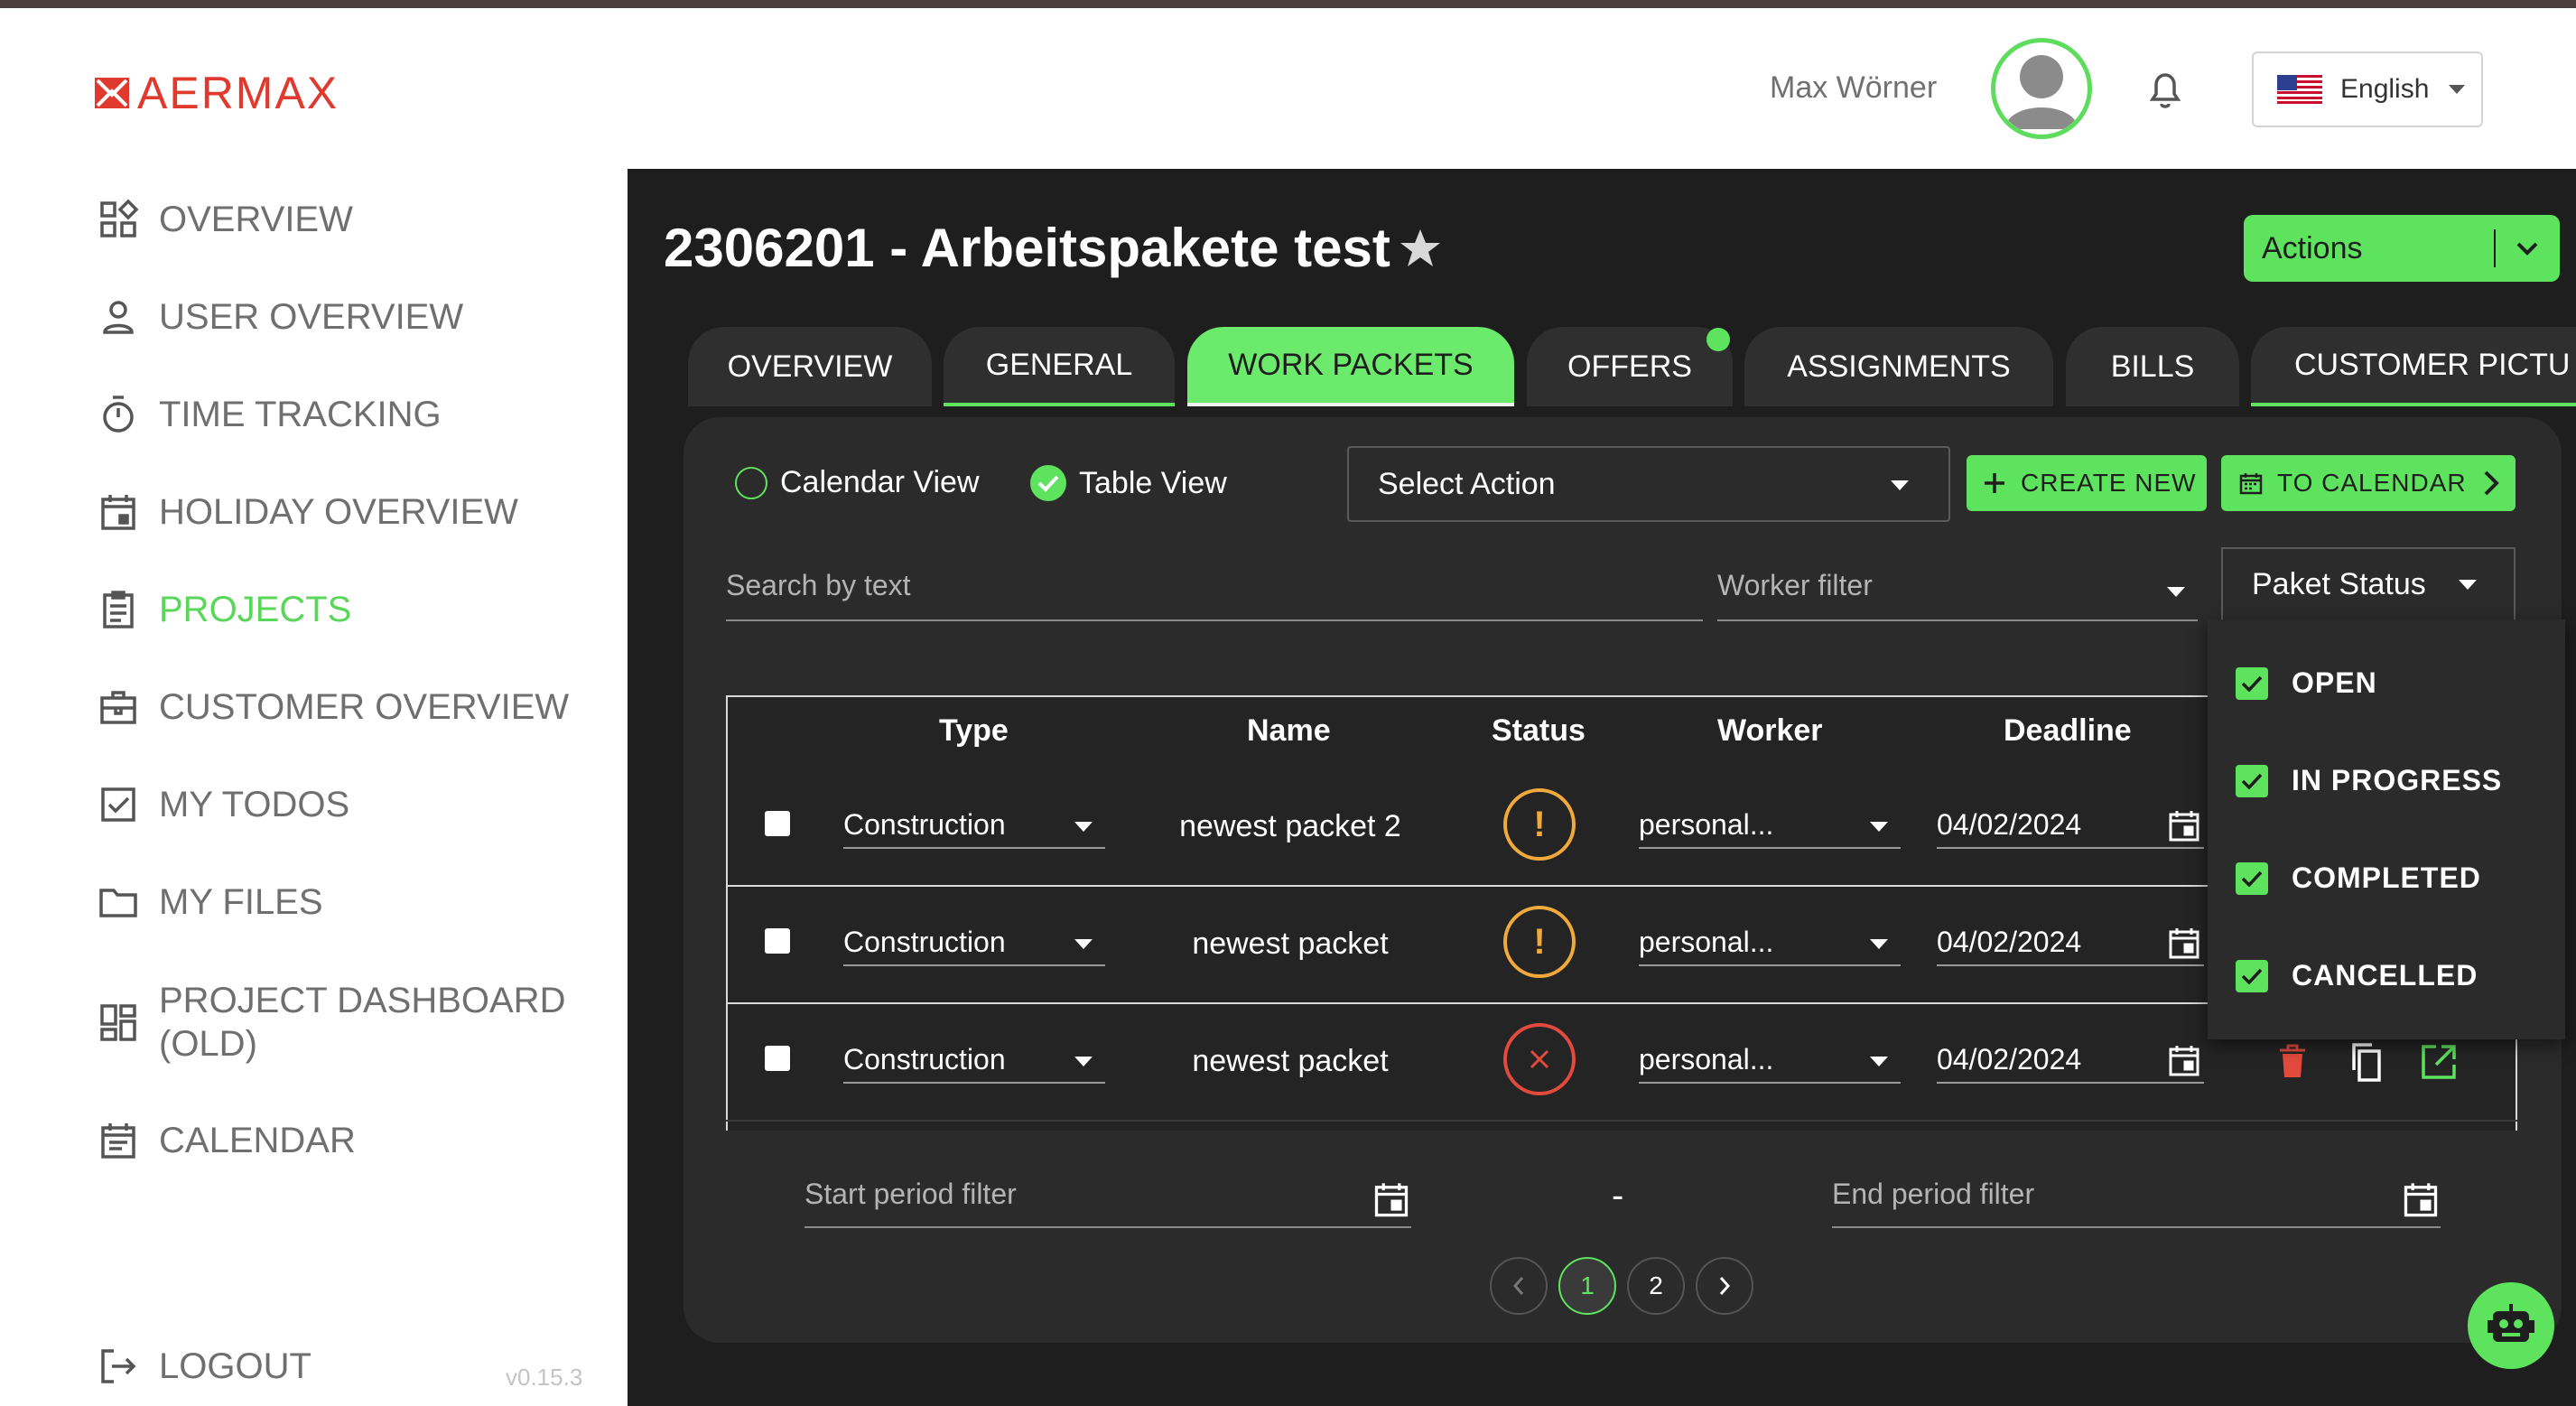 Image resolution: width=2576 pixels, height=1406 pixels. I want to click on checkbox-icon, so click(118, 804).